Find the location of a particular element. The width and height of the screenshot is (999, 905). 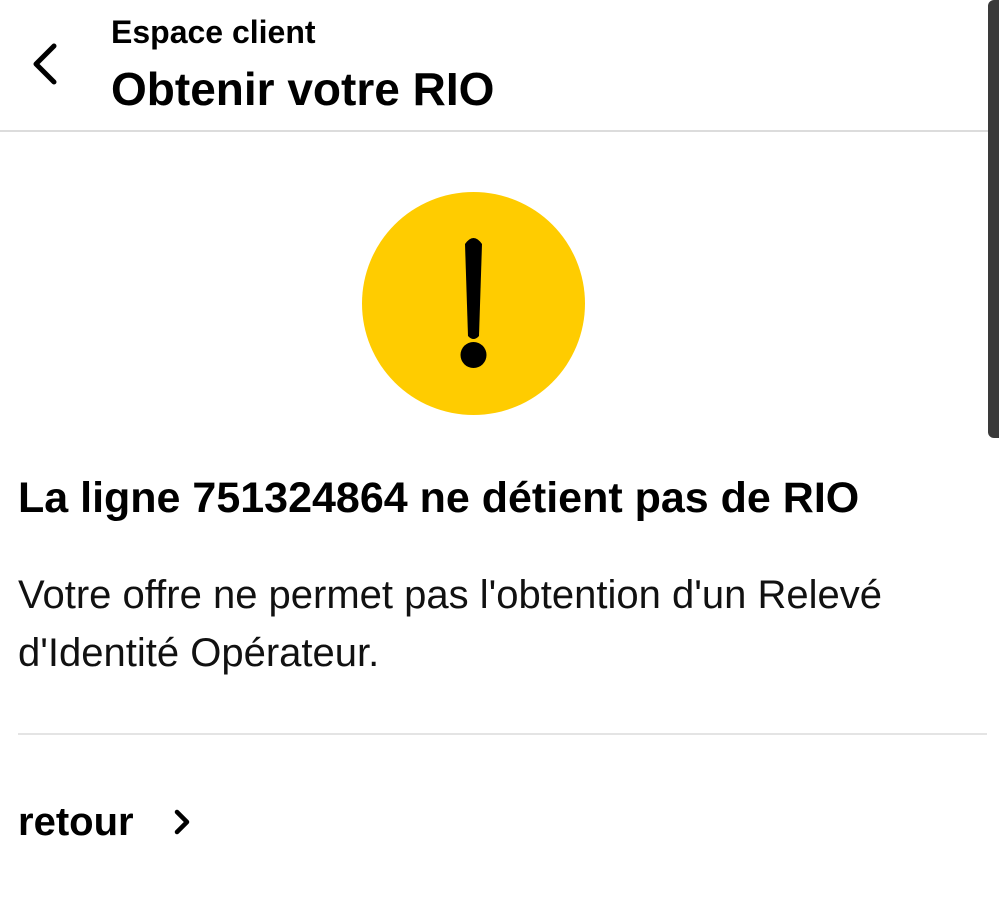

chevron-left-icon is located at coordinates (44, 66).